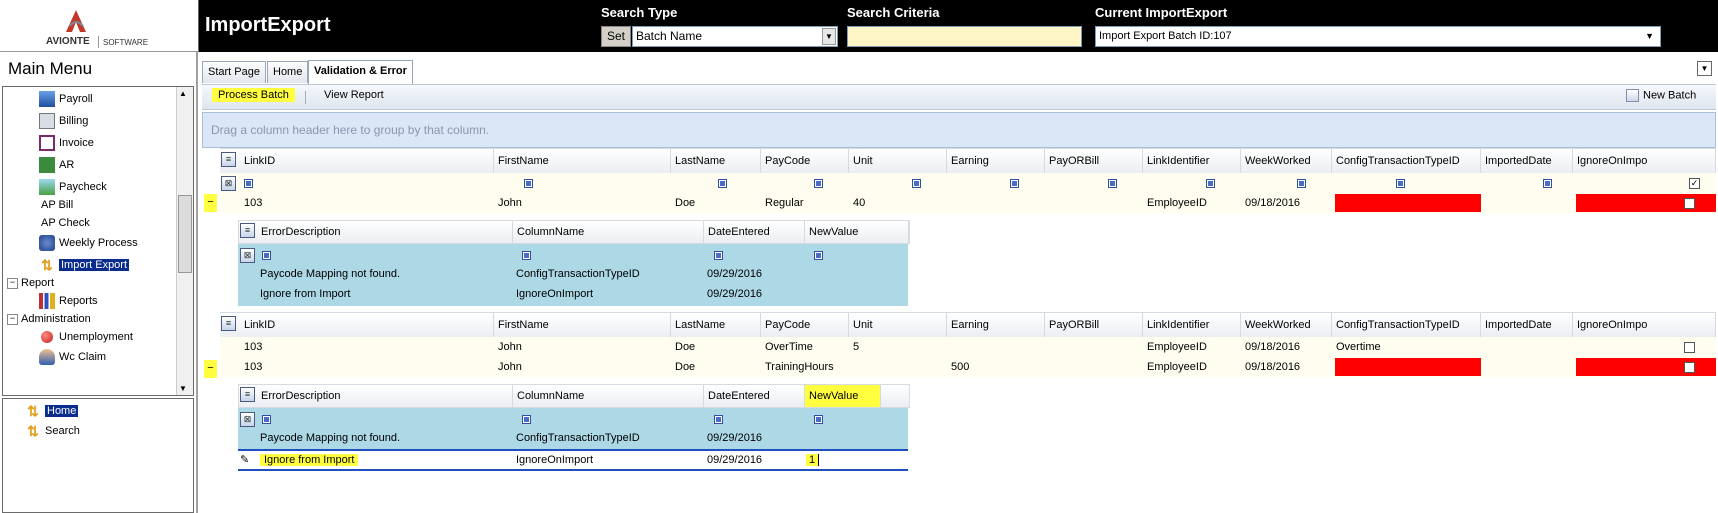 The image size is (1718, 513). What do you see at coordinates (49, 319) in the screenshot?
I see `menu-group-administration: − Administration` at bounding box center [49, 319].